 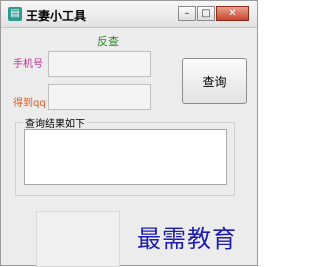 What do you see at coordinates (28, 64) in the screenshot?
I see `phone-label: 手机号` at bounding box center [28, 64].